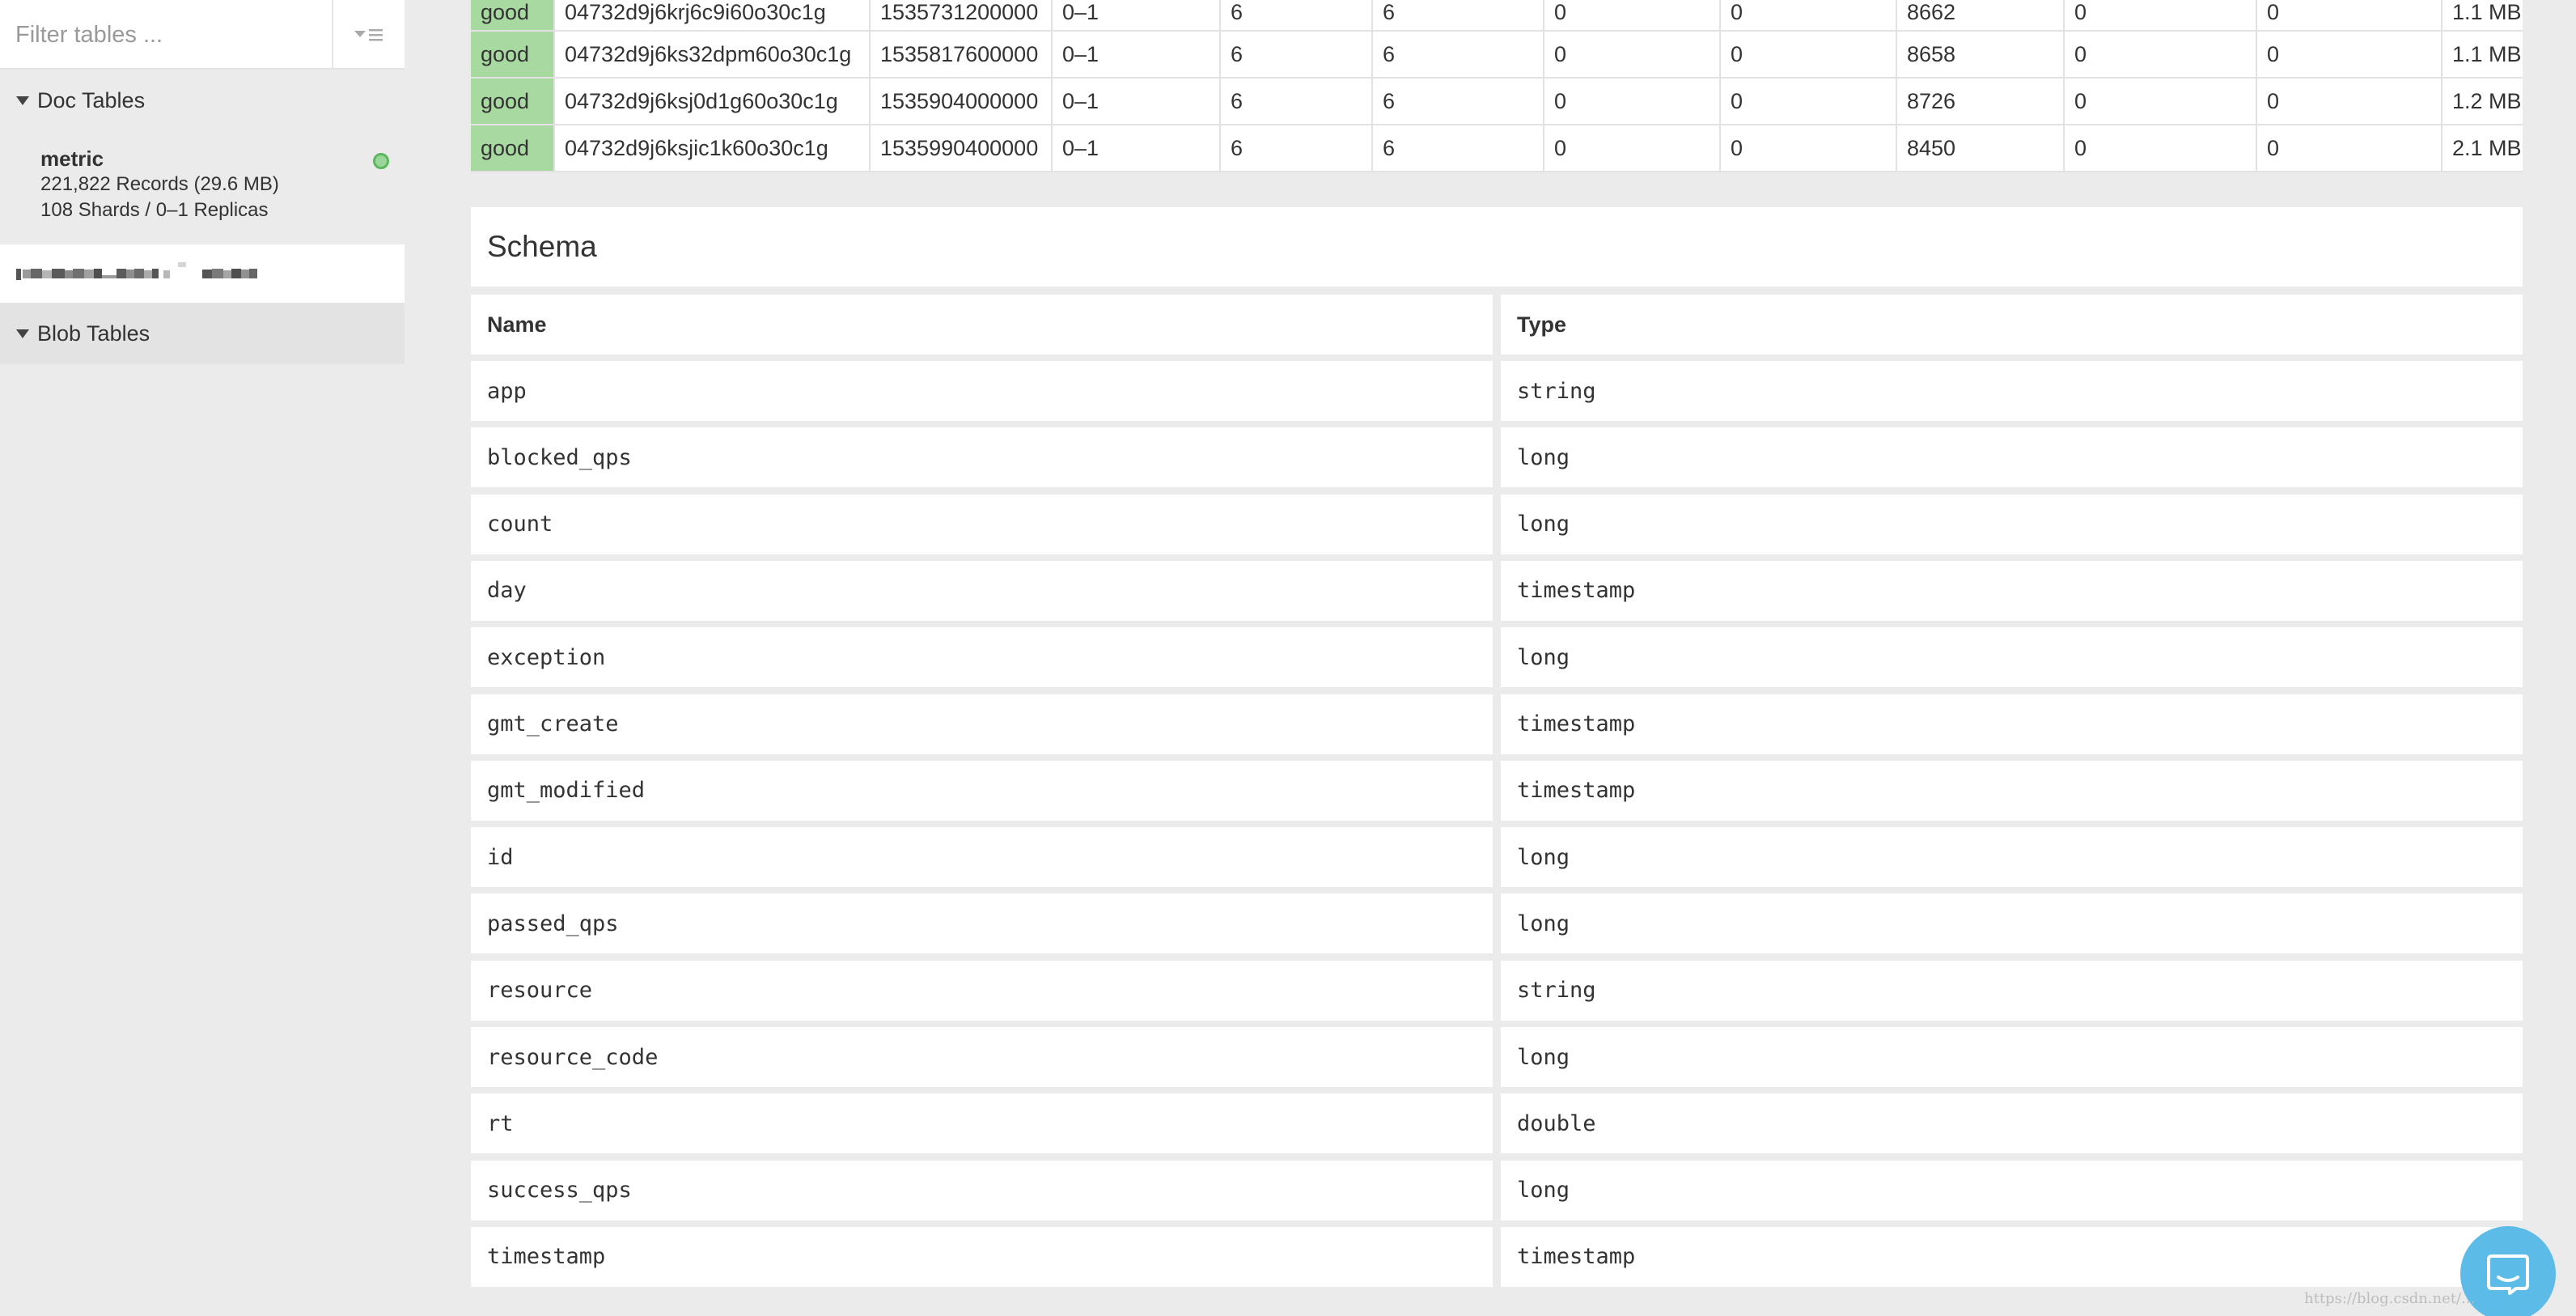  Describe the element at coordinates (982, 391) in the screenshot. I see `schema-column-name: app` at that location.